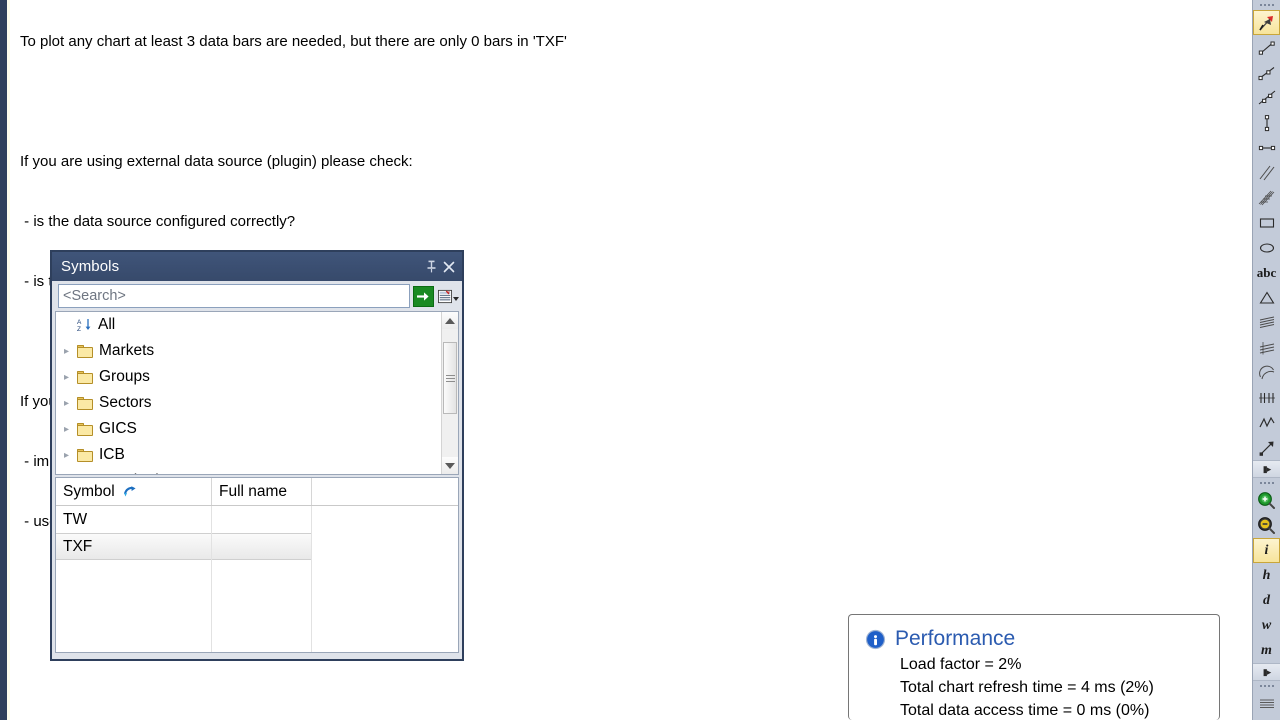 This screenshot has width=1280, height=720. I want to click on arrow-up-icon, so click(450, 320).